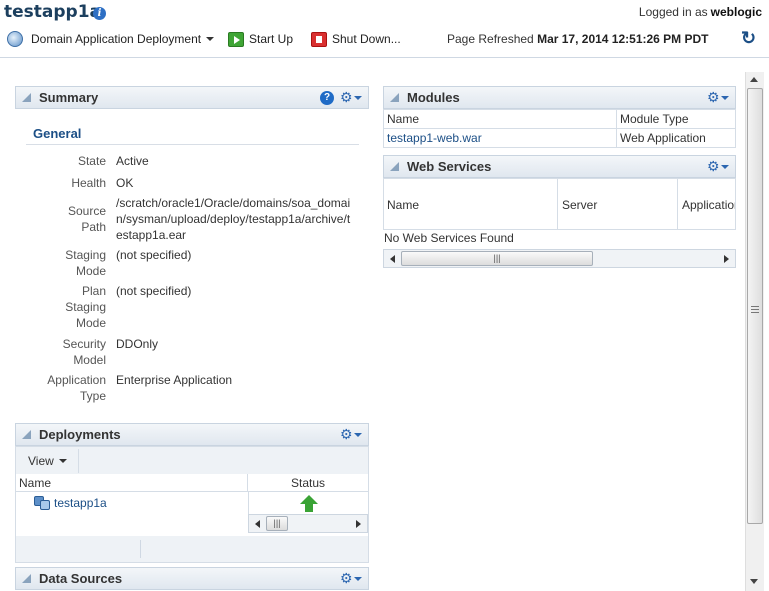 This screenshot has width=769, height=591. I want to click on footer-divider, so click(140, 549).